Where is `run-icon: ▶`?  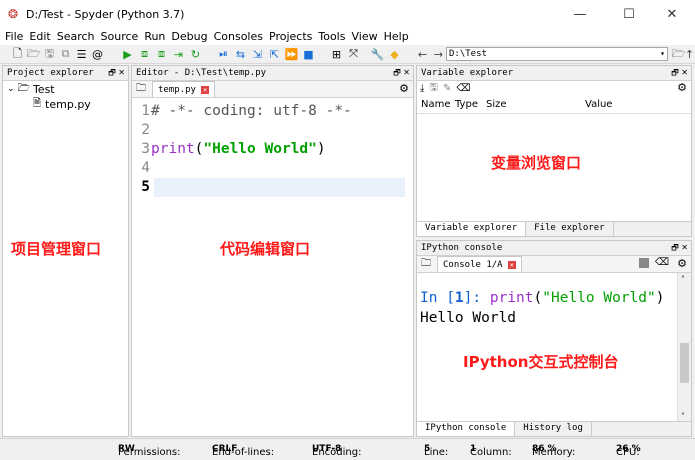
run-icon: ▶ is located at coordinates (127, 54).